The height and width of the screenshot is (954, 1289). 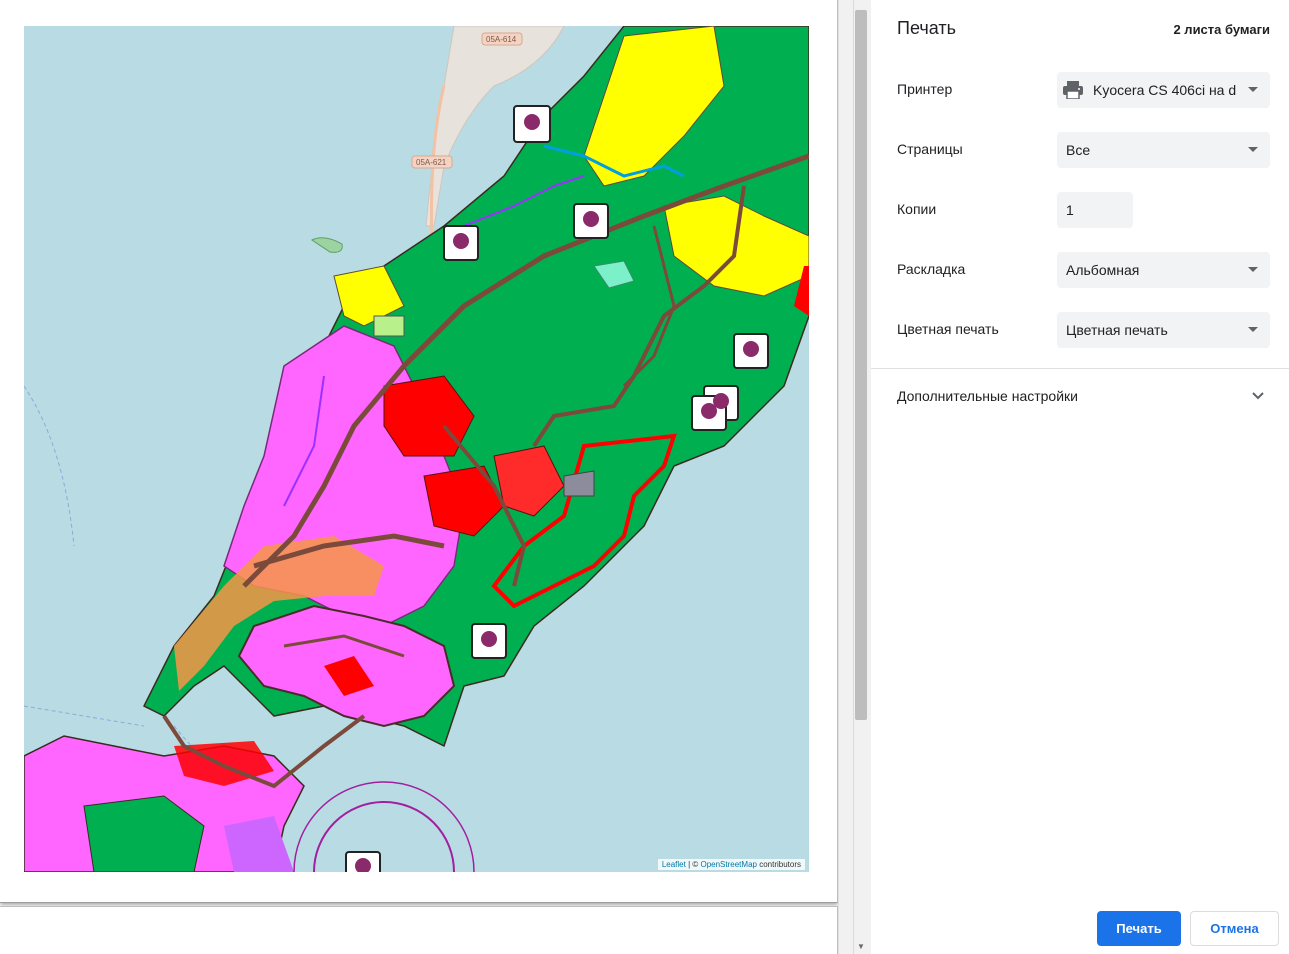 What do you see at coordinates (778, 864) in the screenshot?
I see `attribution-suffix: contributors` at bounding box center [778, 864].